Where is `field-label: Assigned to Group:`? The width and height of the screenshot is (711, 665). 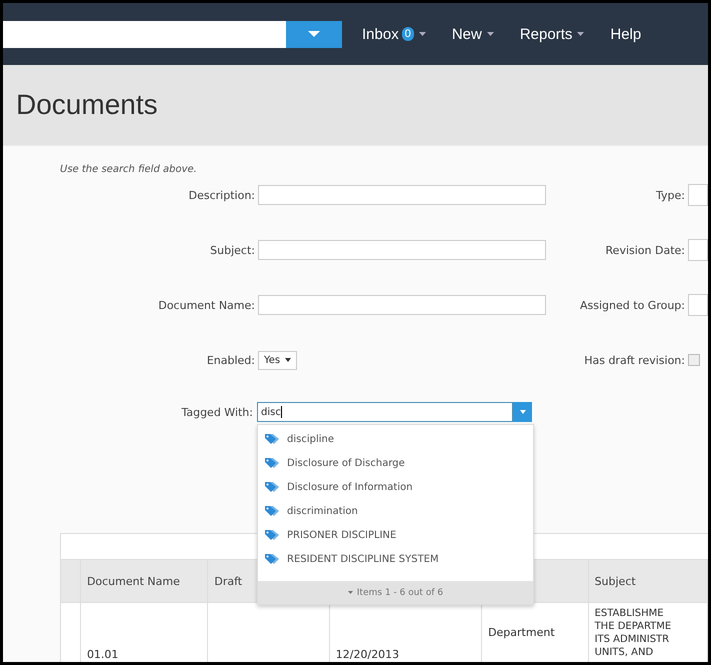 field-label: Assigned to Group: is located at coordinates (632, 305).